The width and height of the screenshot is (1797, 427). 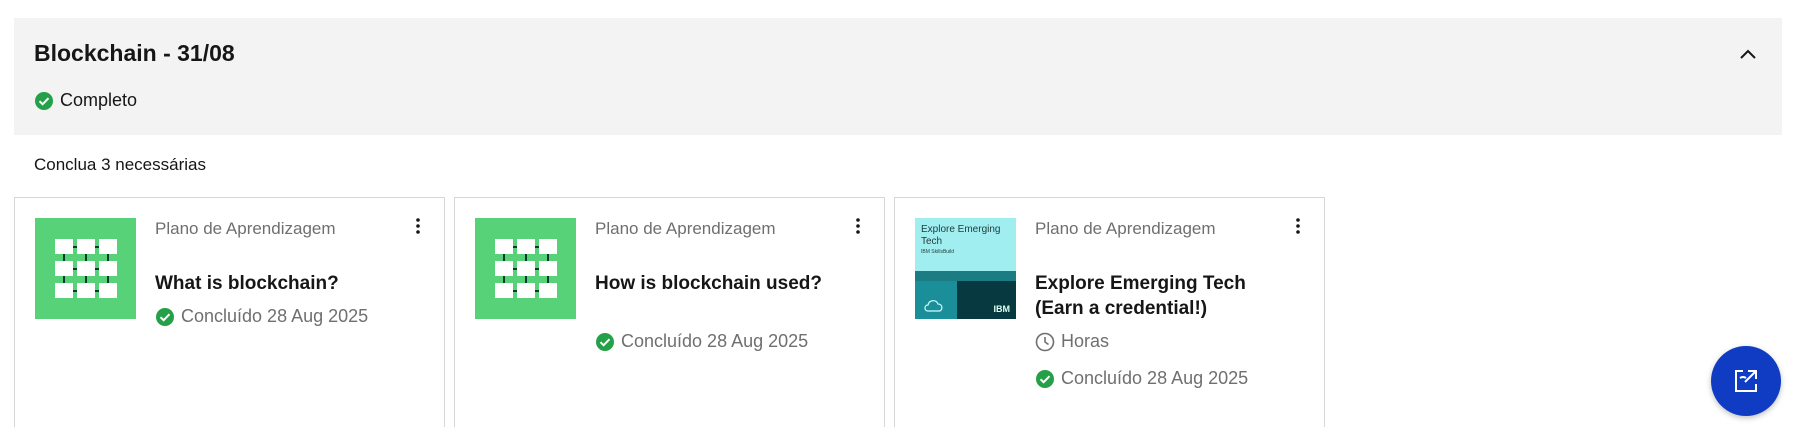 I want to click on required-note: Conclua 3 necessárias, so click(x=120, y=164).